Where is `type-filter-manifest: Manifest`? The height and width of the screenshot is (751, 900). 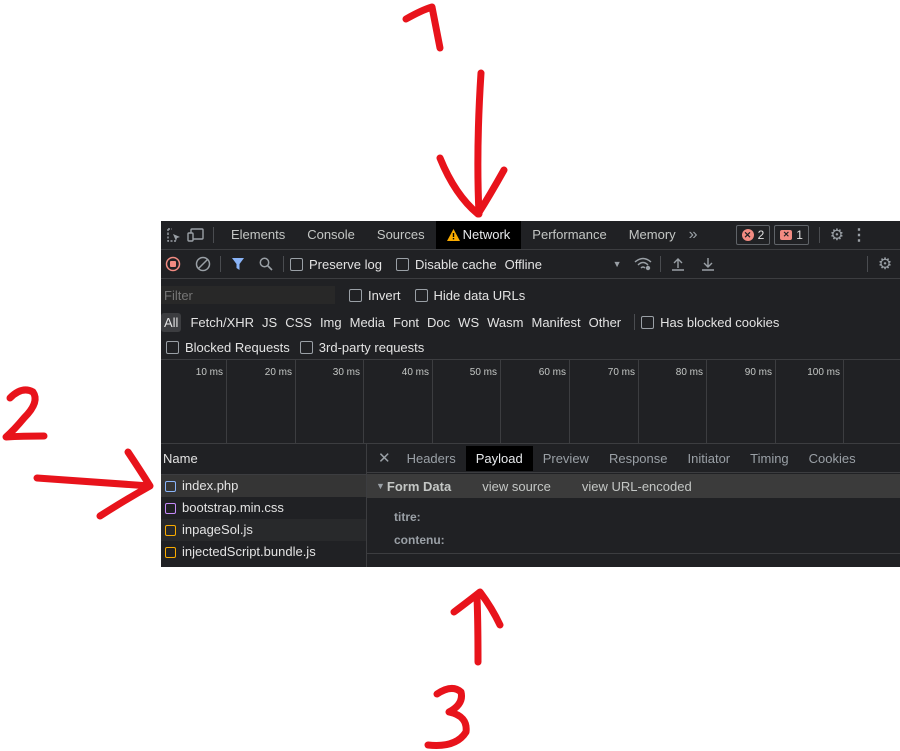
type-filter-manifest: Manifest is located at coordinates (555, 322).